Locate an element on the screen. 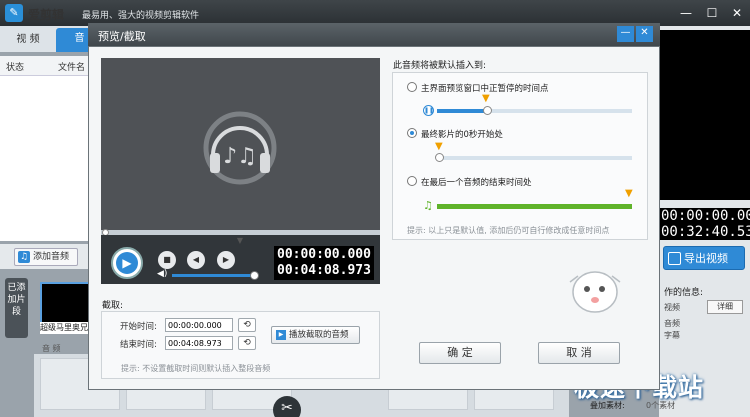  column-filename: 文件名 is located at coordinates (71, 66).